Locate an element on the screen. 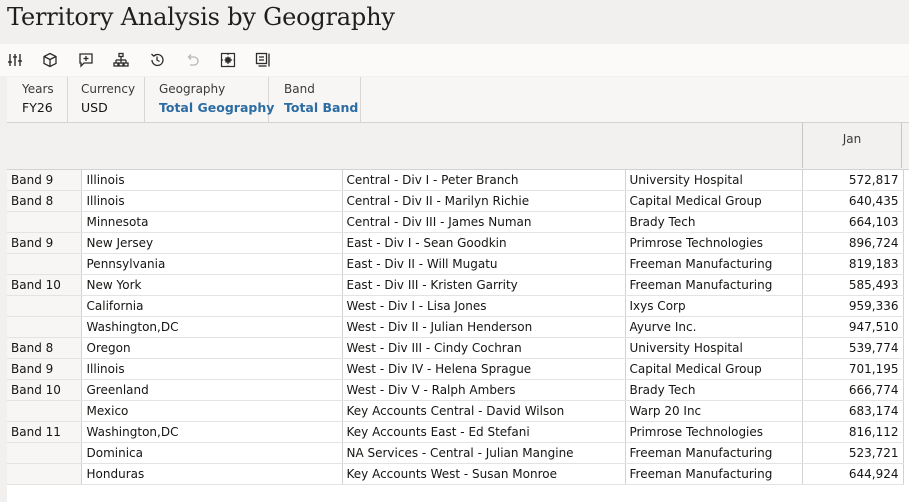 The height and width of the screenshot is (502, 909). hierarchy-icon is located at coordinates (121, 60).